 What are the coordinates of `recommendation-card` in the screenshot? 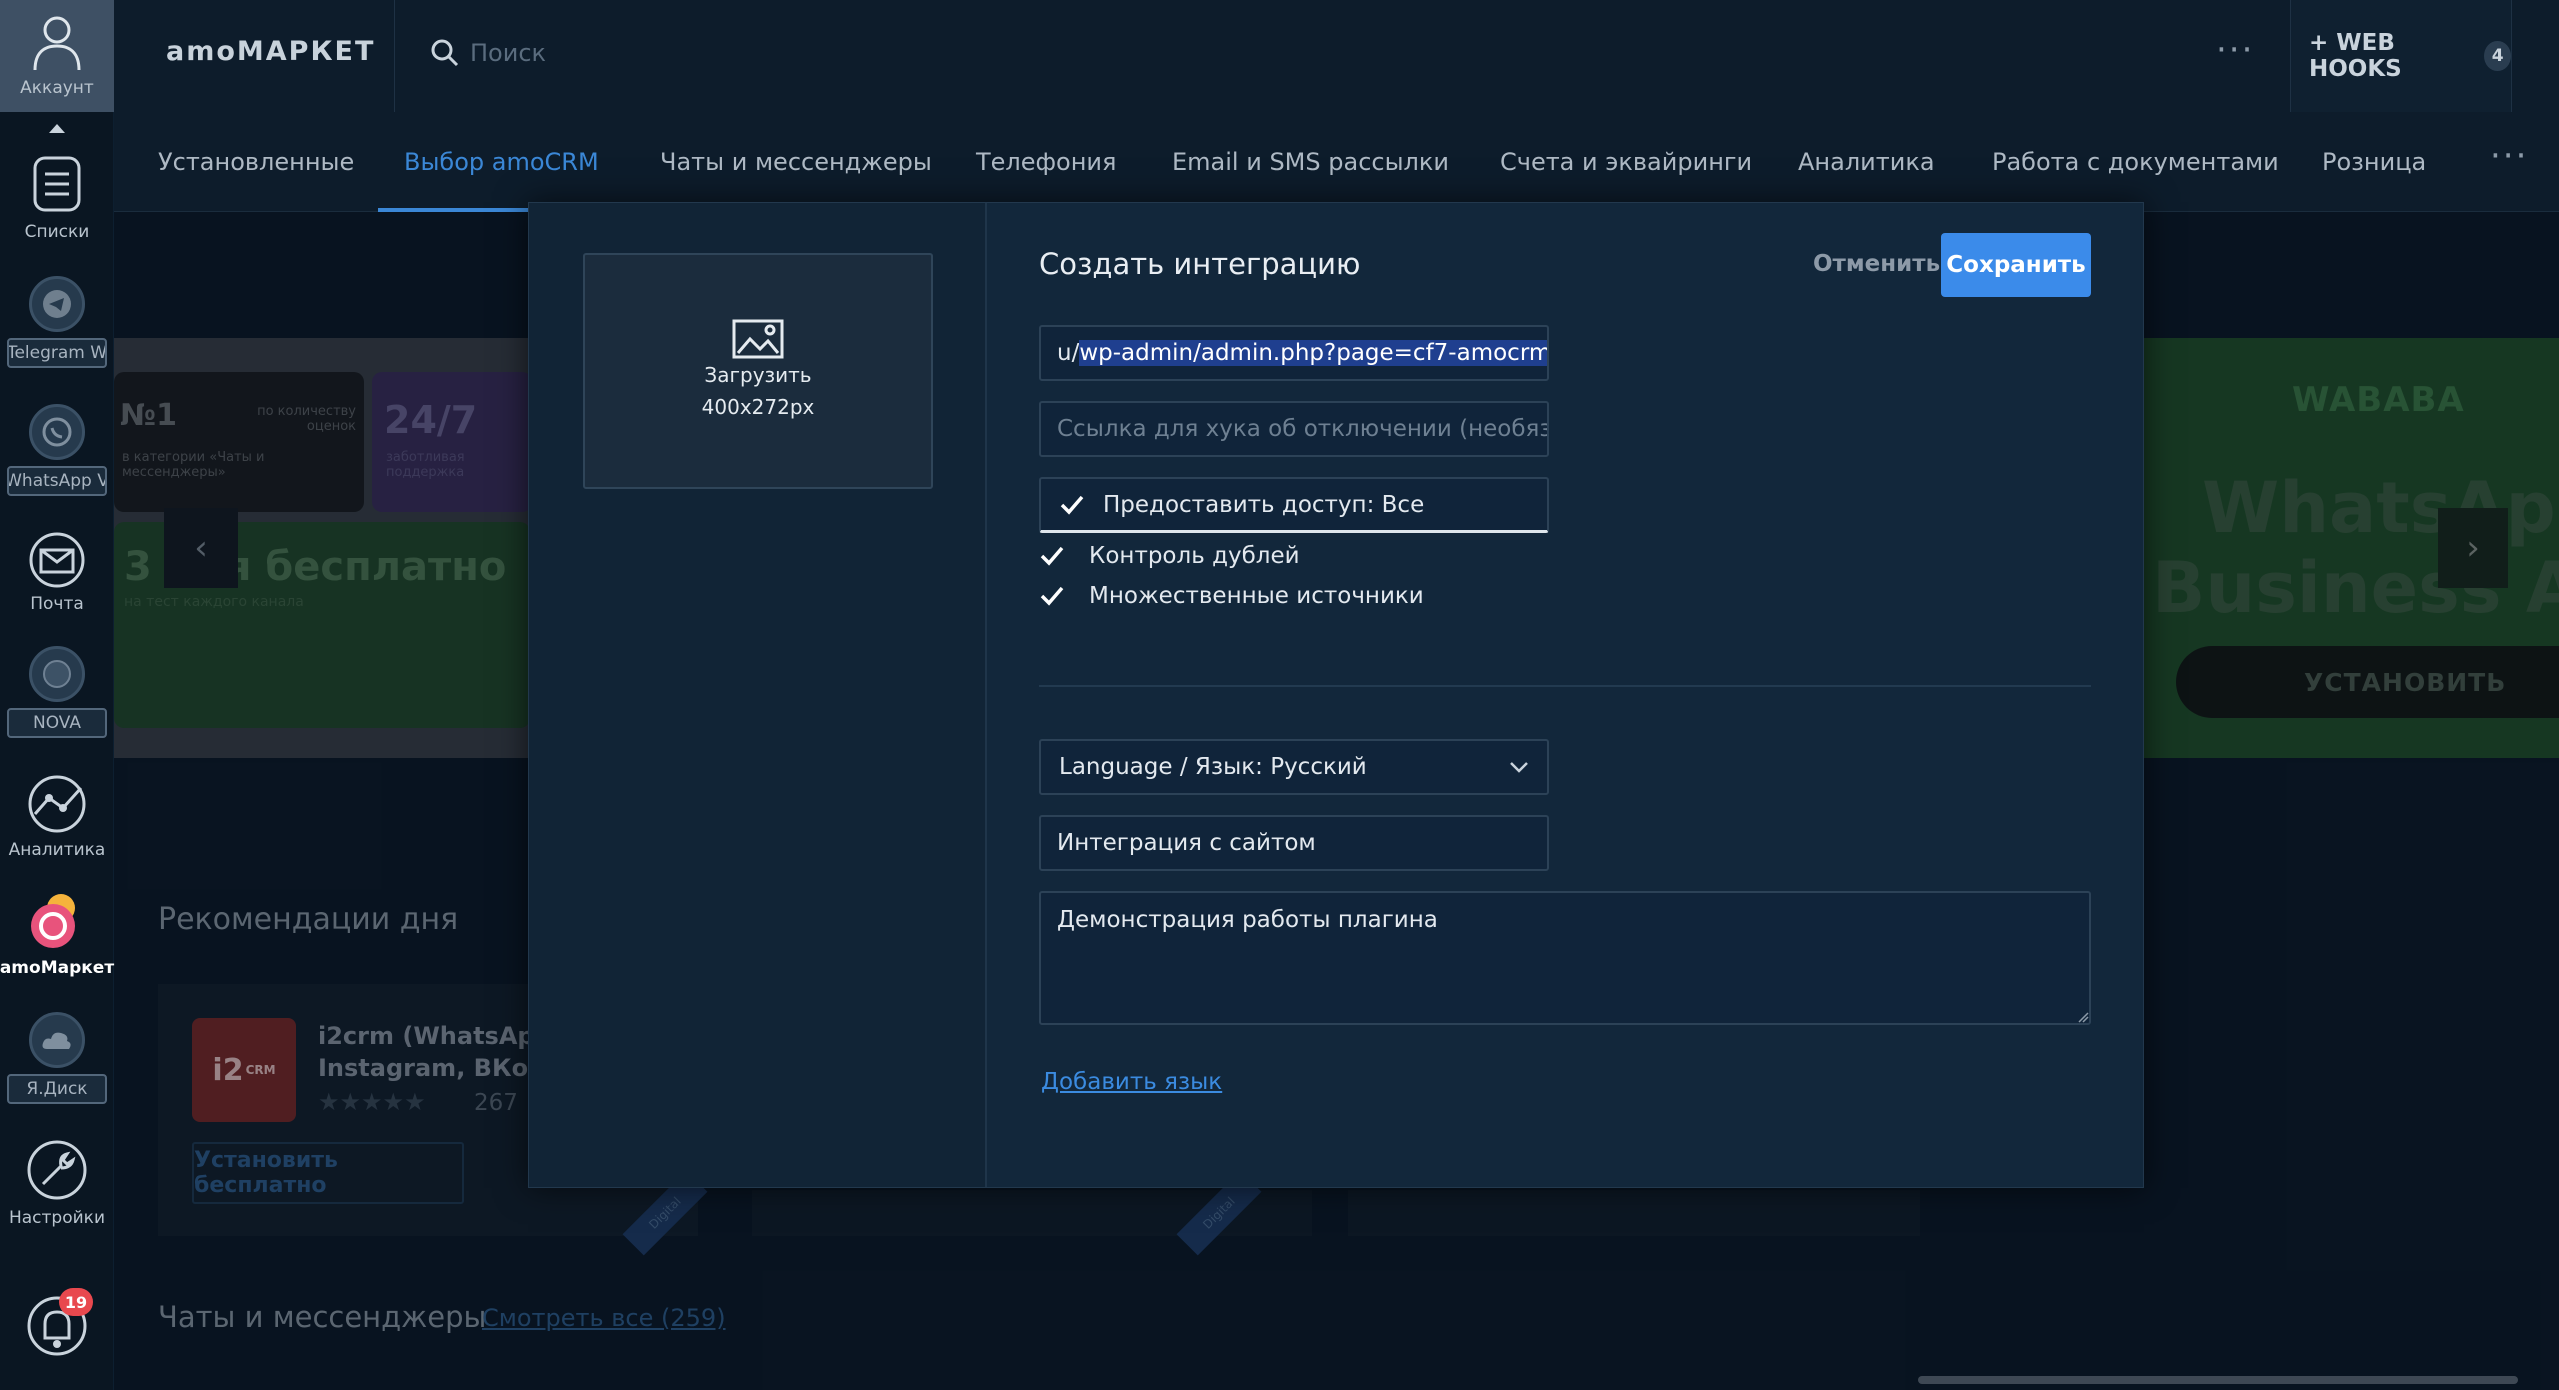 It's located at (1634, 1213).